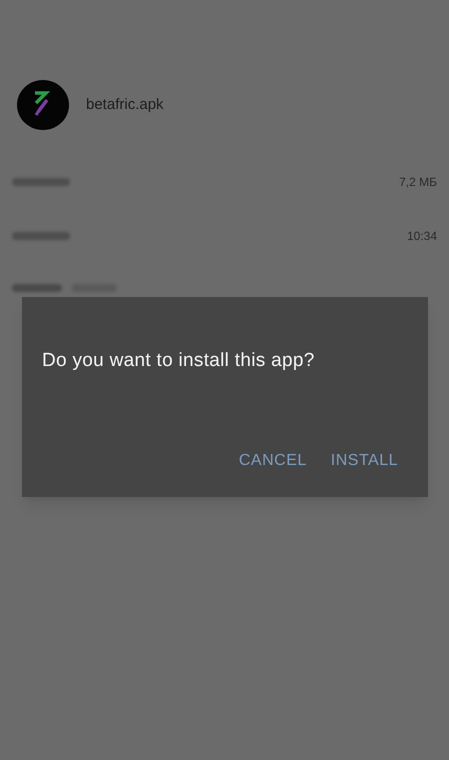 The image size is (449, 760). What do you see at coordinates (418, 182) in the screenshot?
I see `detail-value: 7,2 МБ` at bounding box center [418, 182].